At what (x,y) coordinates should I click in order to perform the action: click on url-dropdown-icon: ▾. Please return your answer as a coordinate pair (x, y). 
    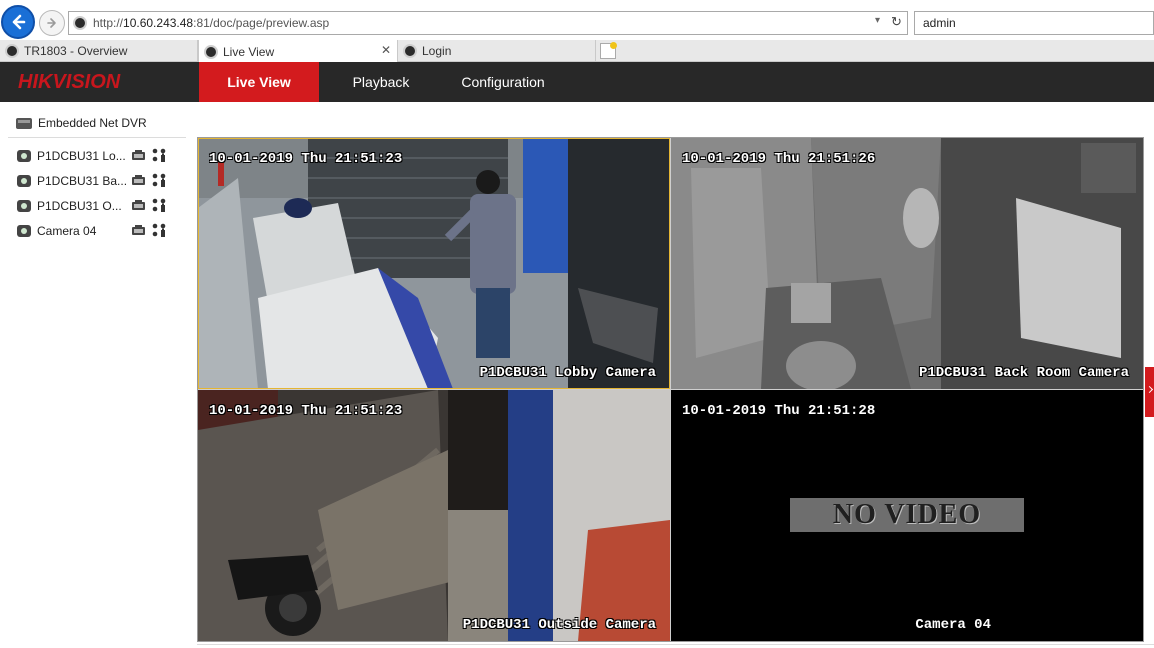
    Looking at the image, I should click on (877, 20).